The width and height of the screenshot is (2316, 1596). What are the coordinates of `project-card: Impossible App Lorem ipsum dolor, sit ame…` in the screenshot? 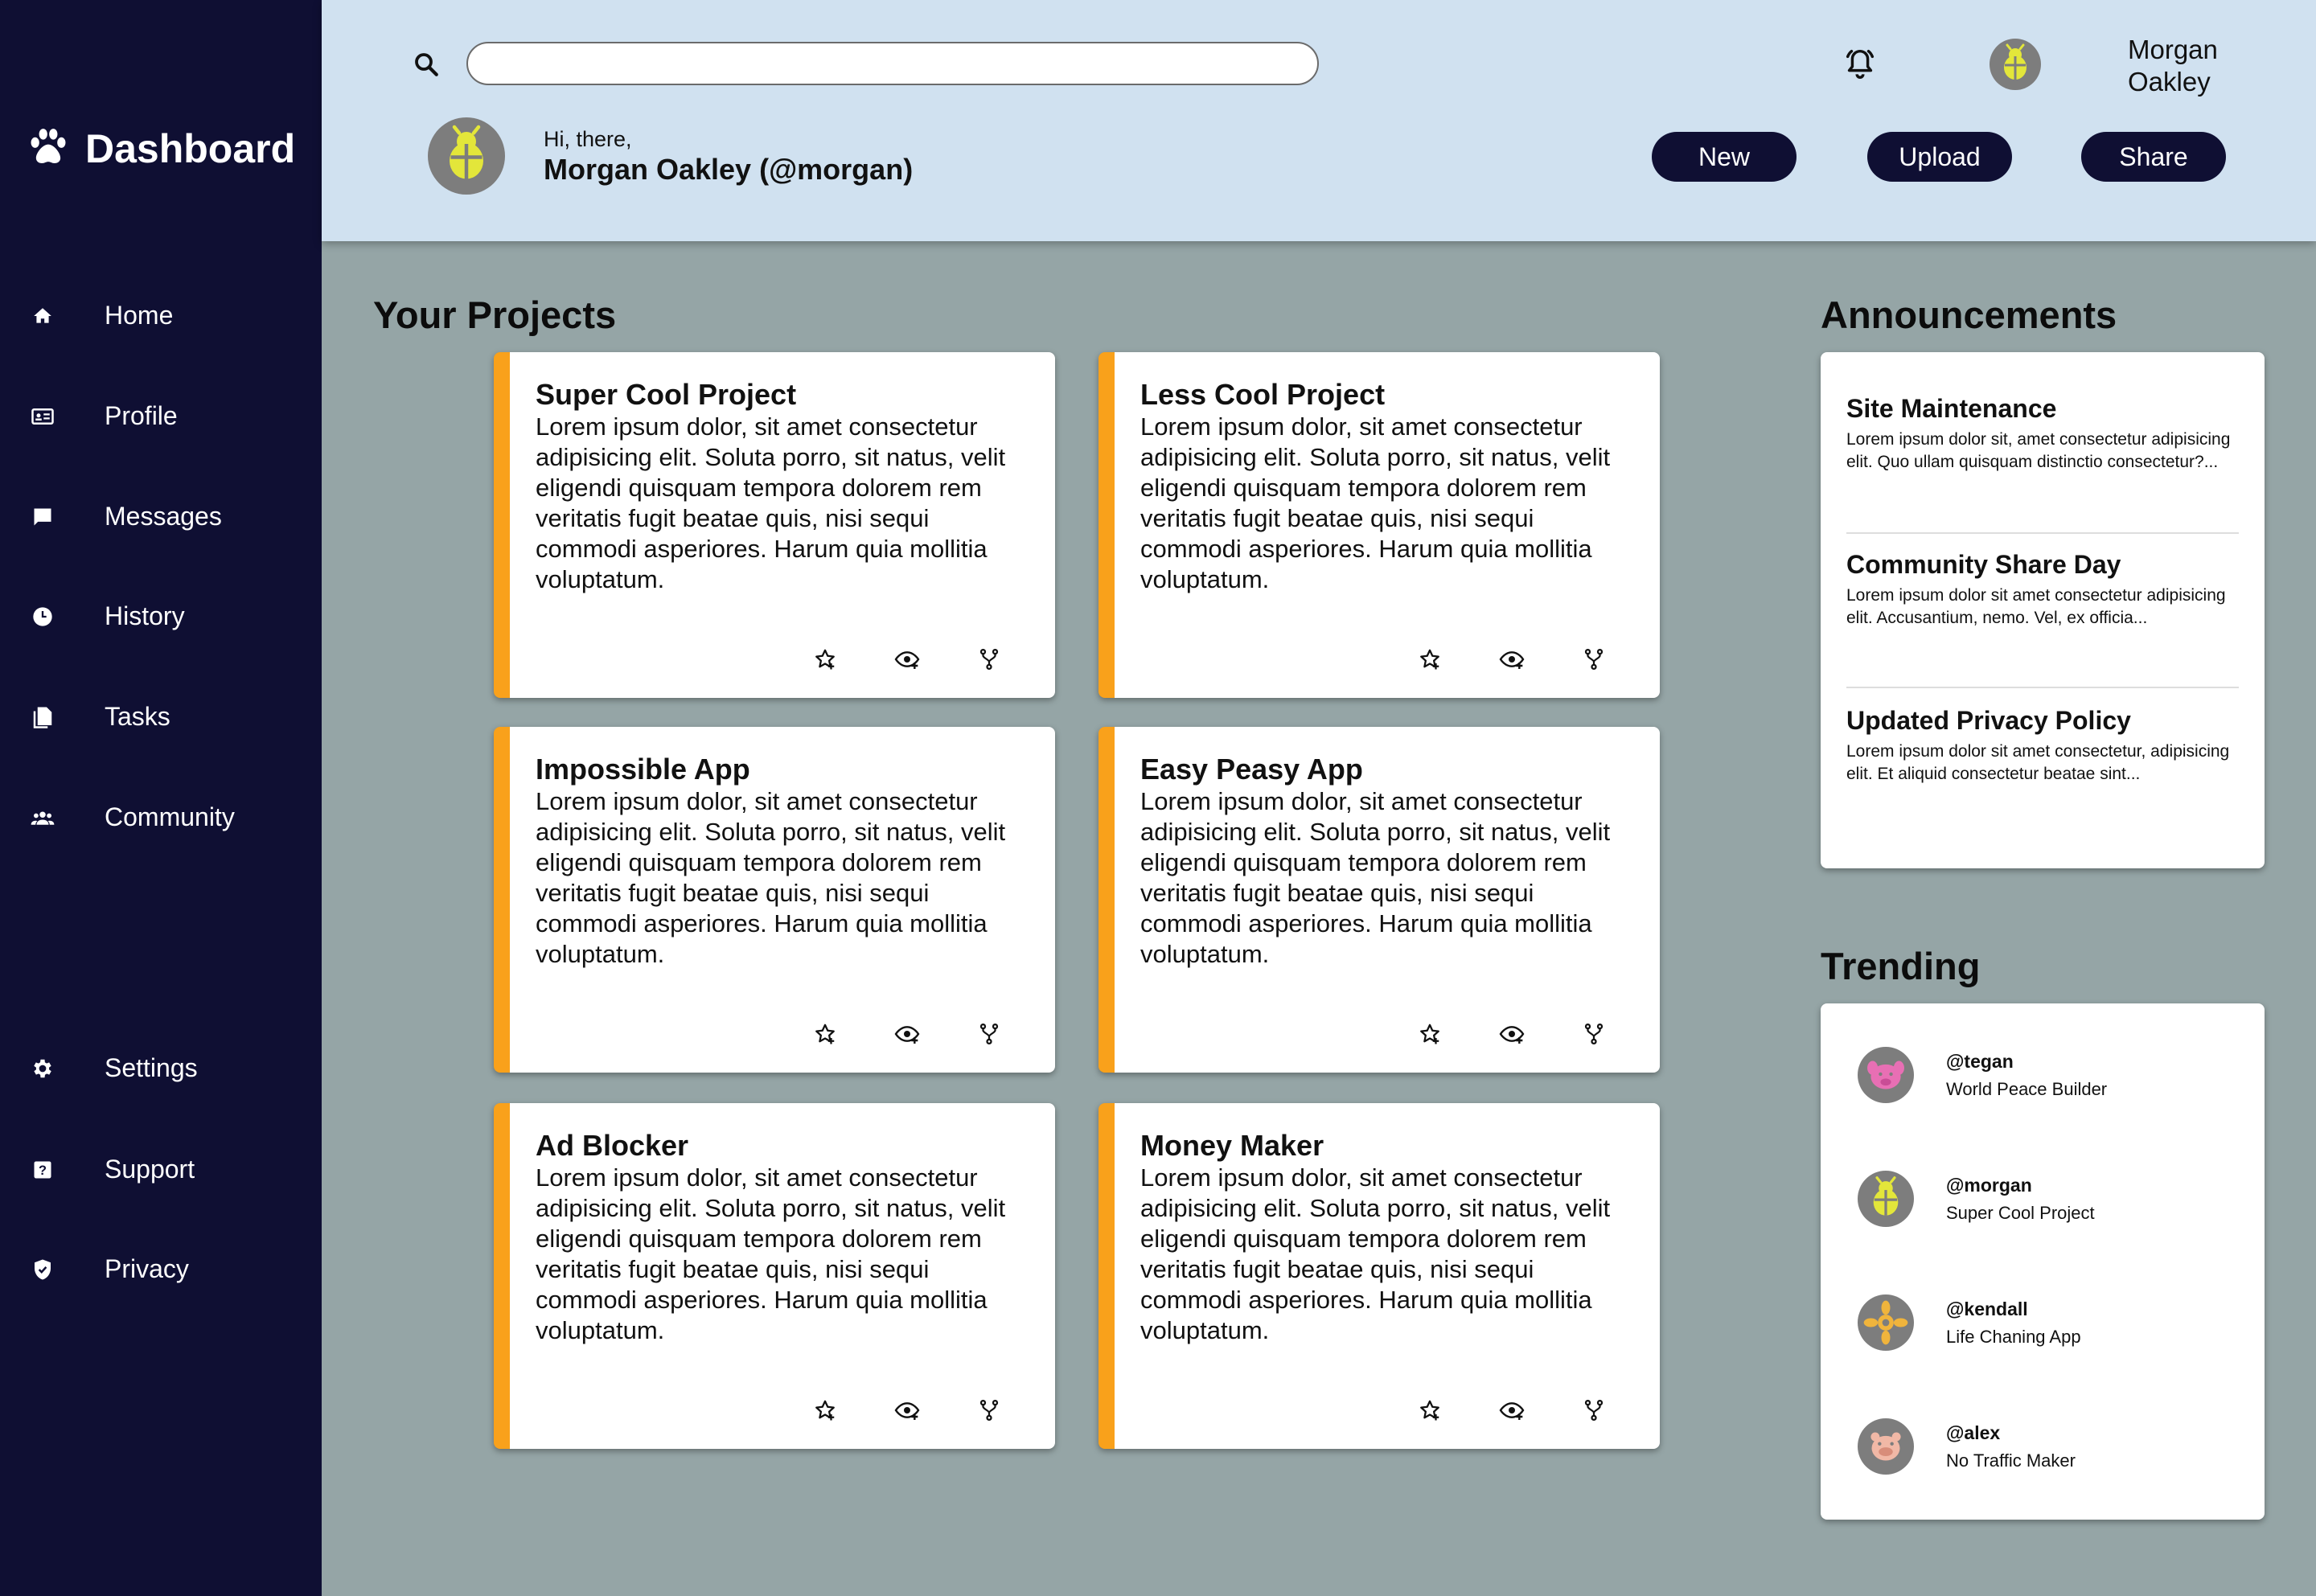 It's located at (774, 900).